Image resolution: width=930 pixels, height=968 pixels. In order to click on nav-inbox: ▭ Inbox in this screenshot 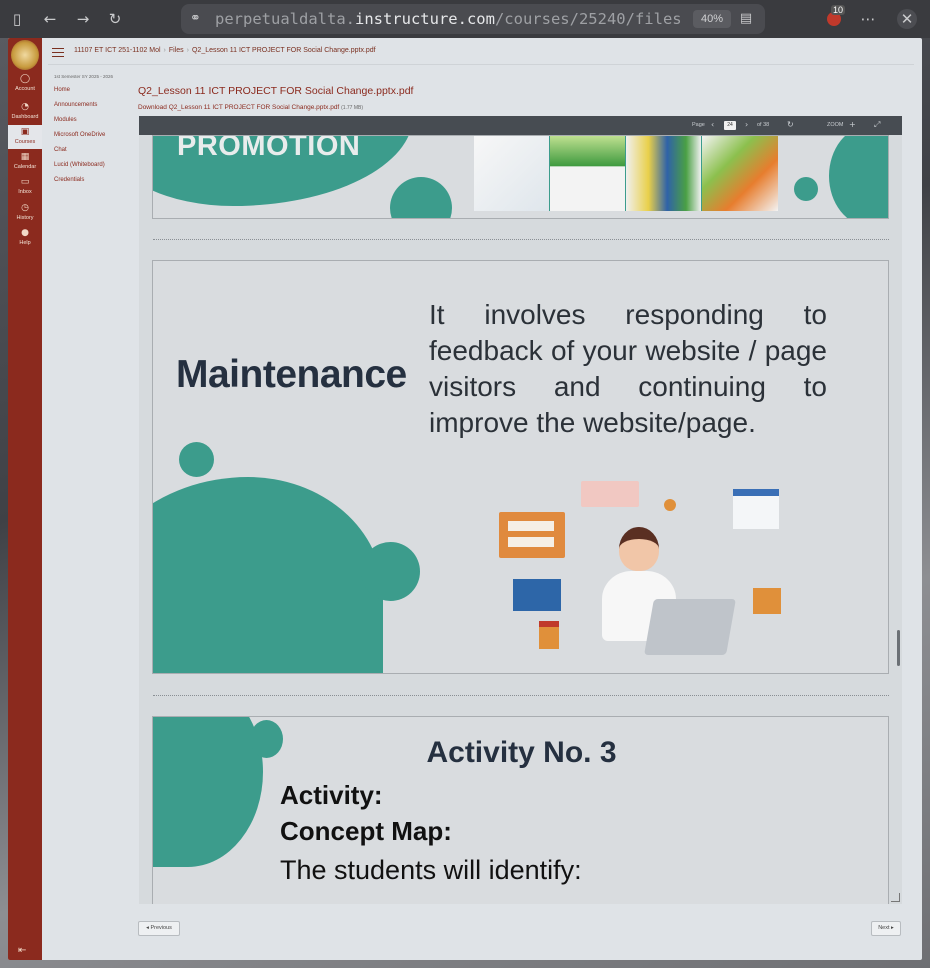, I will do `click(25, 186)`.